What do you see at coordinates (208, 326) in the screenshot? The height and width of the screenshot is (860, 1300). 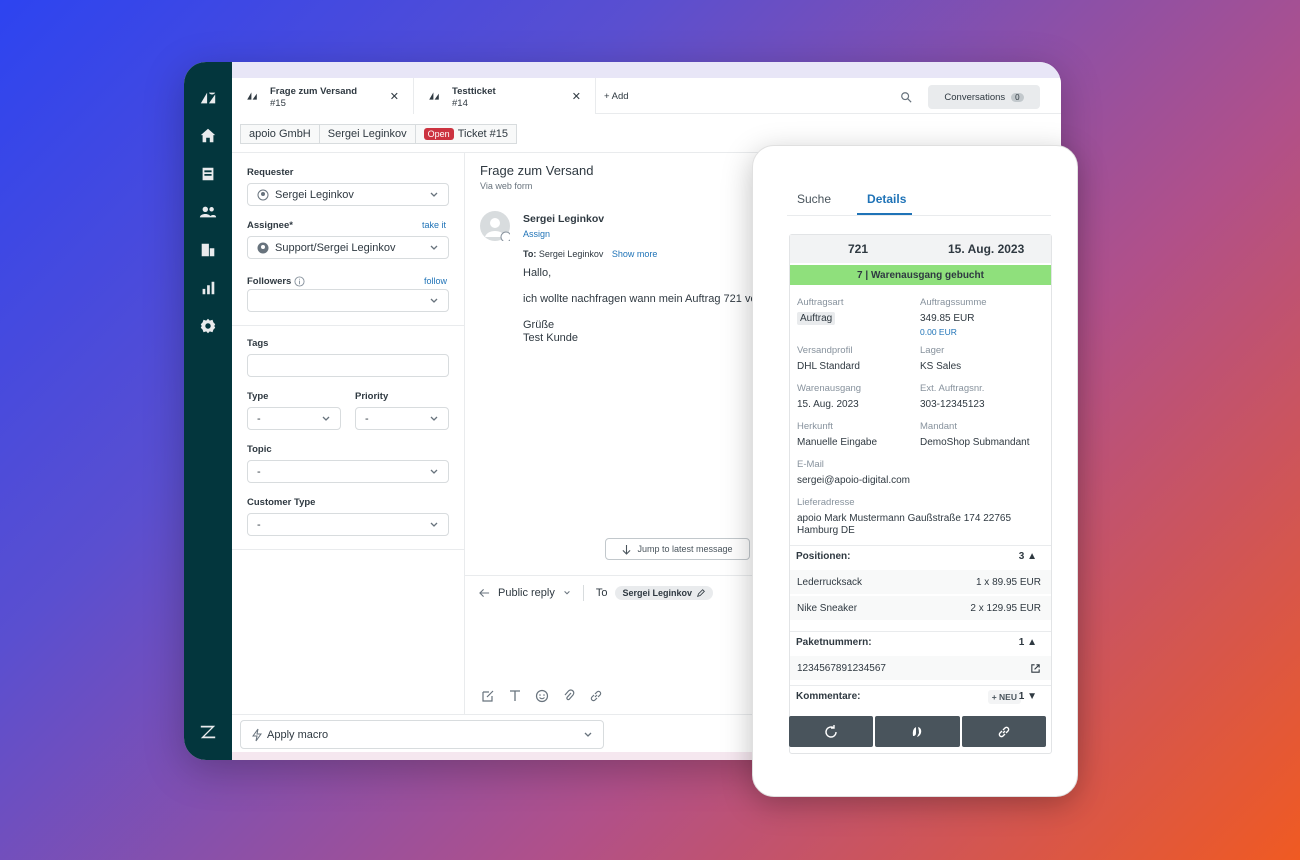 I see `admin-gear-icon` at bounding box center [208, 326].